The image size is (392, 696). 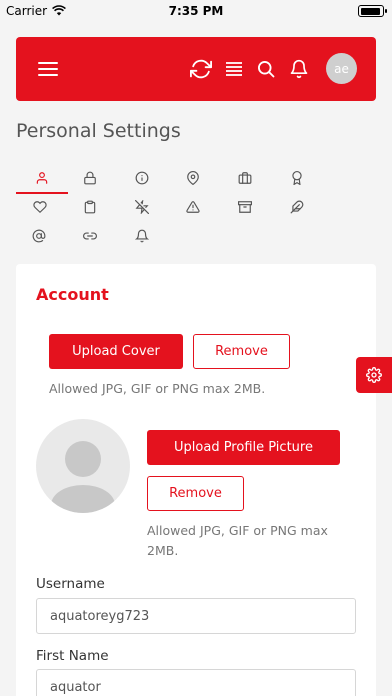 I want to click on upload-profile-button: Upload Profile Picture, so click(x=243, y=447).